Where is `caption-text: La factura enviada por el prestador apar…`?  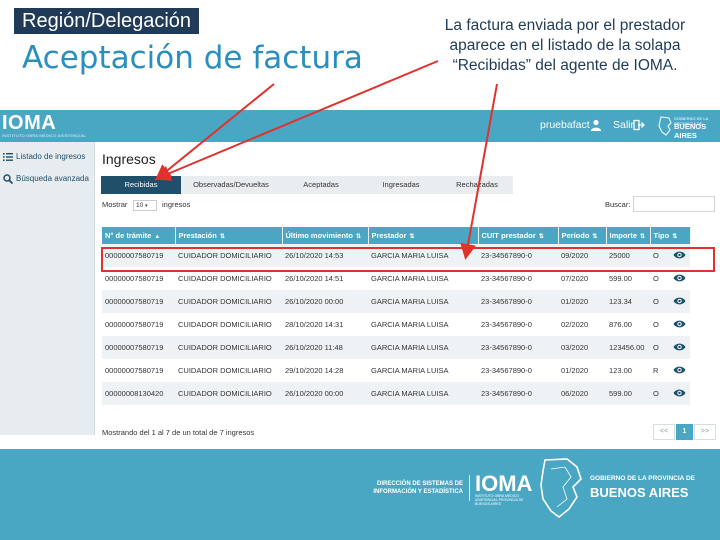 caption-text: La factura enviada por el prestador apar… is located at coordinates (565, 45).